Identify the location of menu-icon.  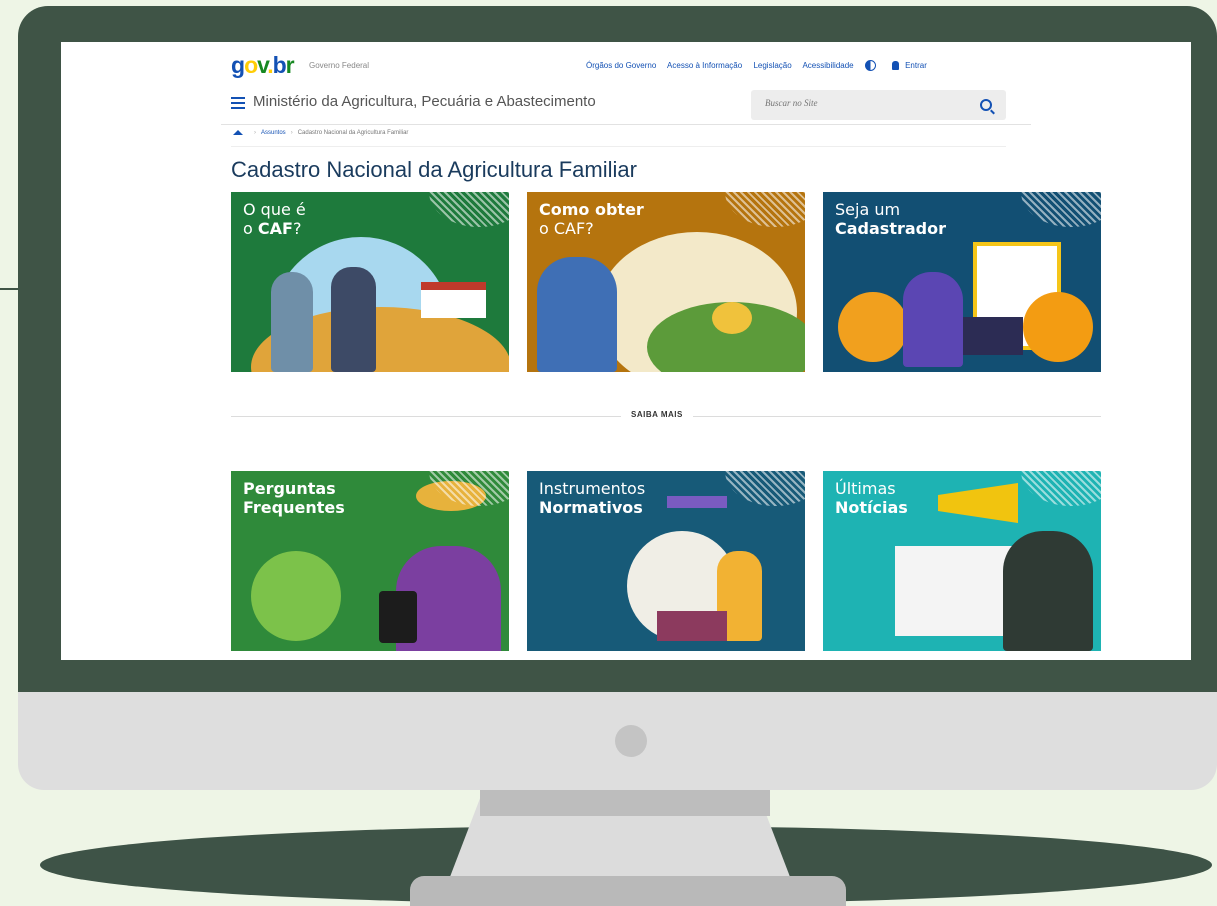
(238, 103).